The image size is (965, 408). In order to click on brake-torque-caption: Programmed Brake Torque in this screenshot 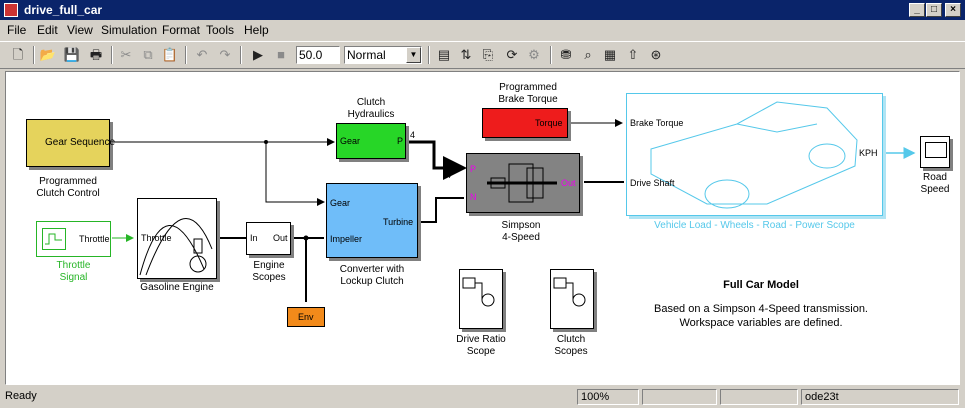, I will do `click(528, 93)`.